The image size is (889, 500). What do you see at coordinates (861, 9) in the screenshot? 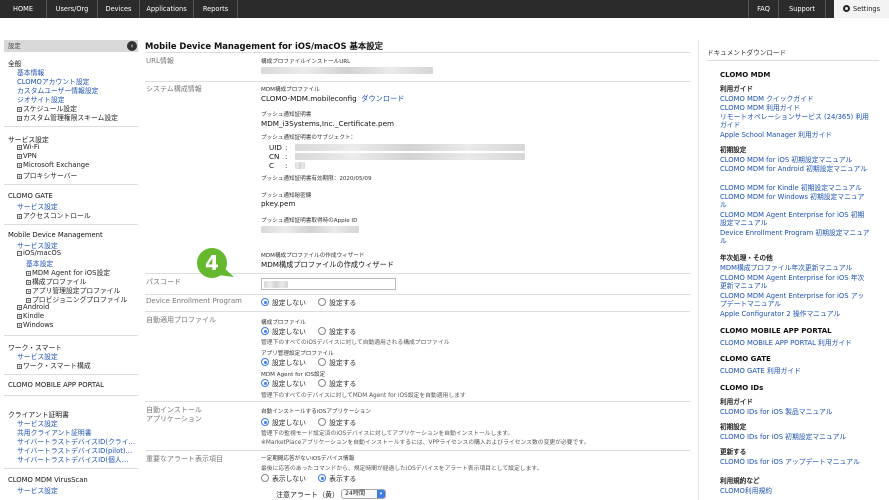
I see `nav-settings: Settings` at bounding box center [861, 9].